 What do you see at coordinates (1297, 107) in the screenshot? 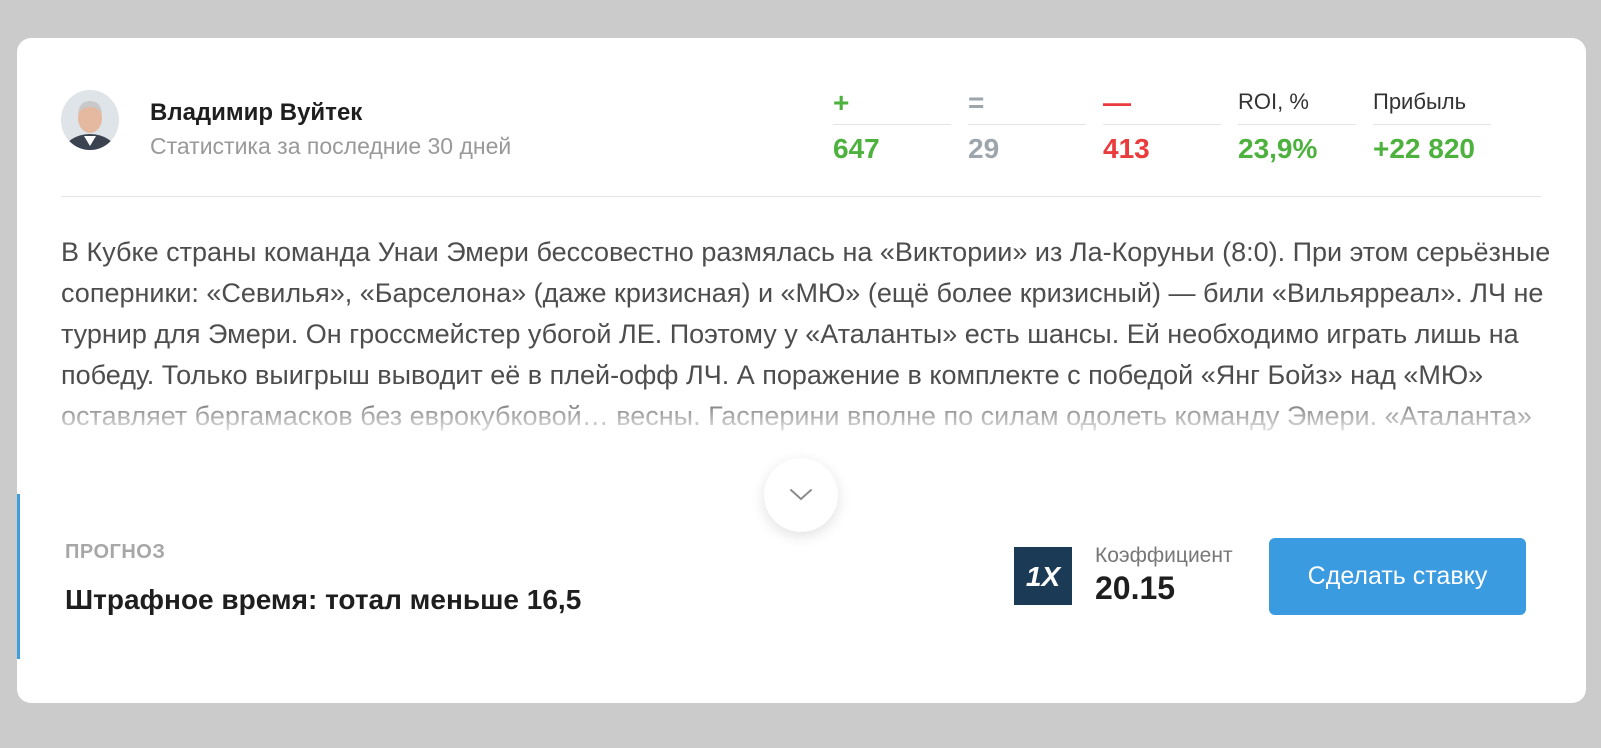
I see `stat-header: ROI, %` at bounding box center [1297, 107].